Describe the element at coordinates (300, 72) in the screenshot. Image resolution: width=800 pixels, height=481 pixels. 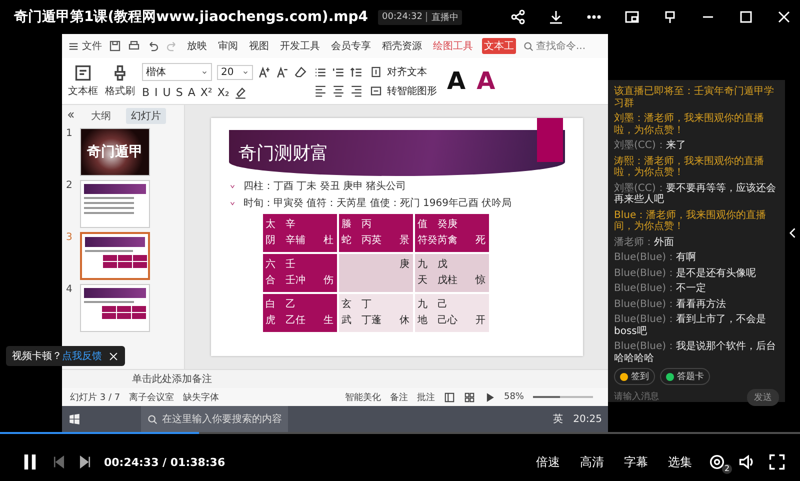
I see `eraser-icon` at that location.